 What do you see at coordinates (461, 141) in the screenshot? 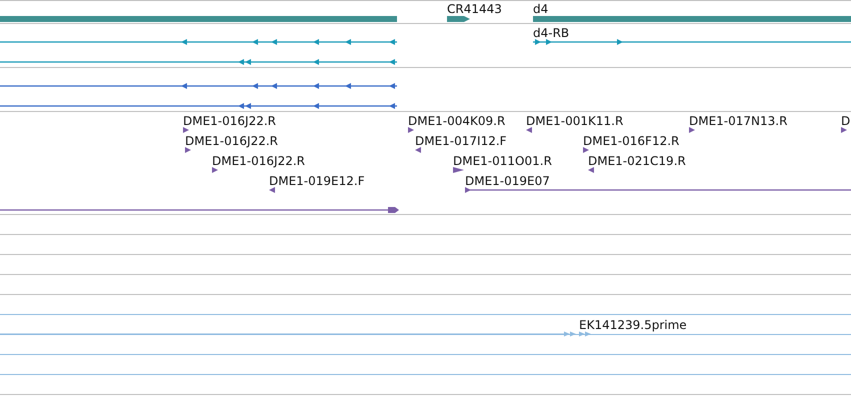
I see `feature-label: DME1-017I12.F` at bounding box center [461, 141].